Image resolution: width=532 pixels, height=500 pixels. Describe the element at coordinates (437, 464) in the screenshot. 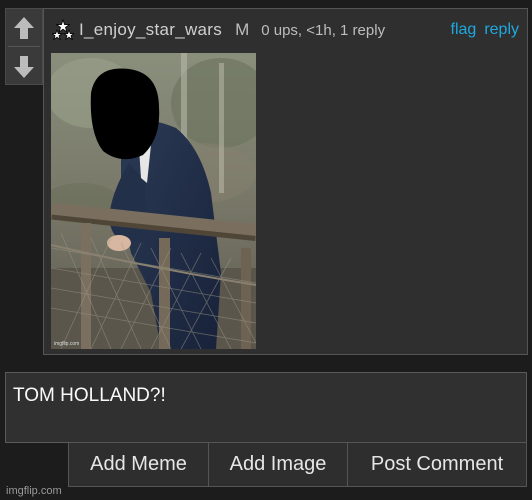

I see `post-comment-button: Post Comment` at that location.